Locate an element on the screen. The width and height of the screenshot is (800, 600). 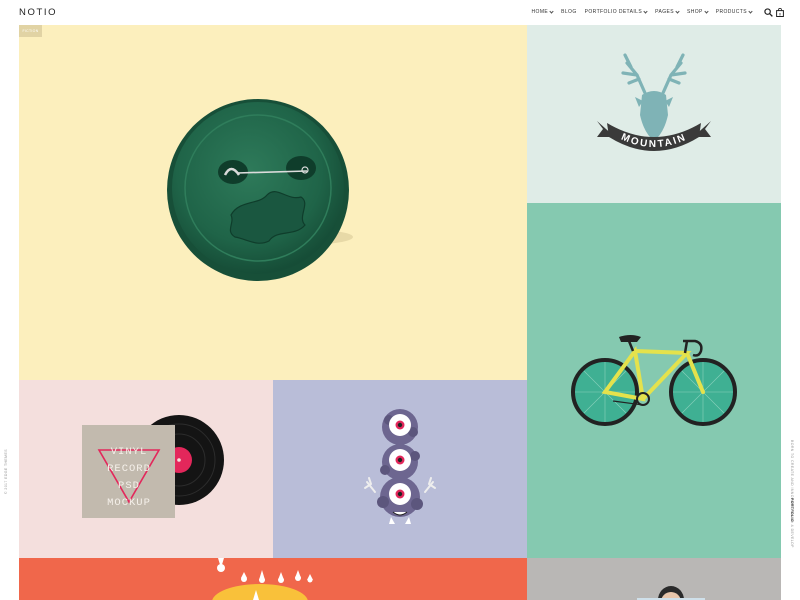
portfolio-item-monster is located at coordinates (400, 469).